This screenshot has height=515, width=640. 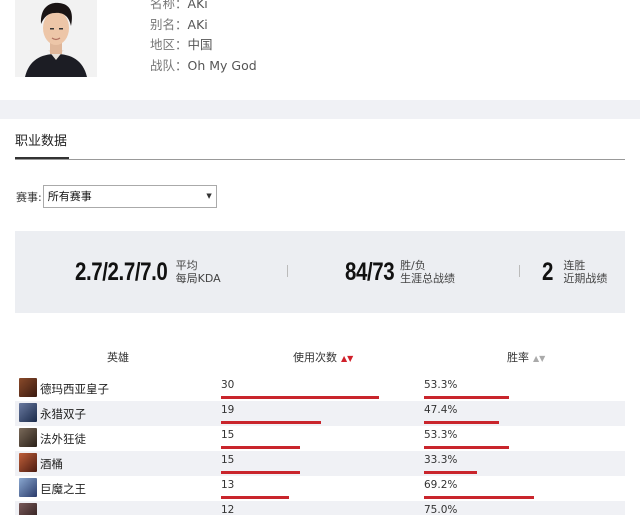 What do you see at coordinates (222, 65) in the screenshot?
I see `team-value: Oh My God` at bounding box center [222, 65].